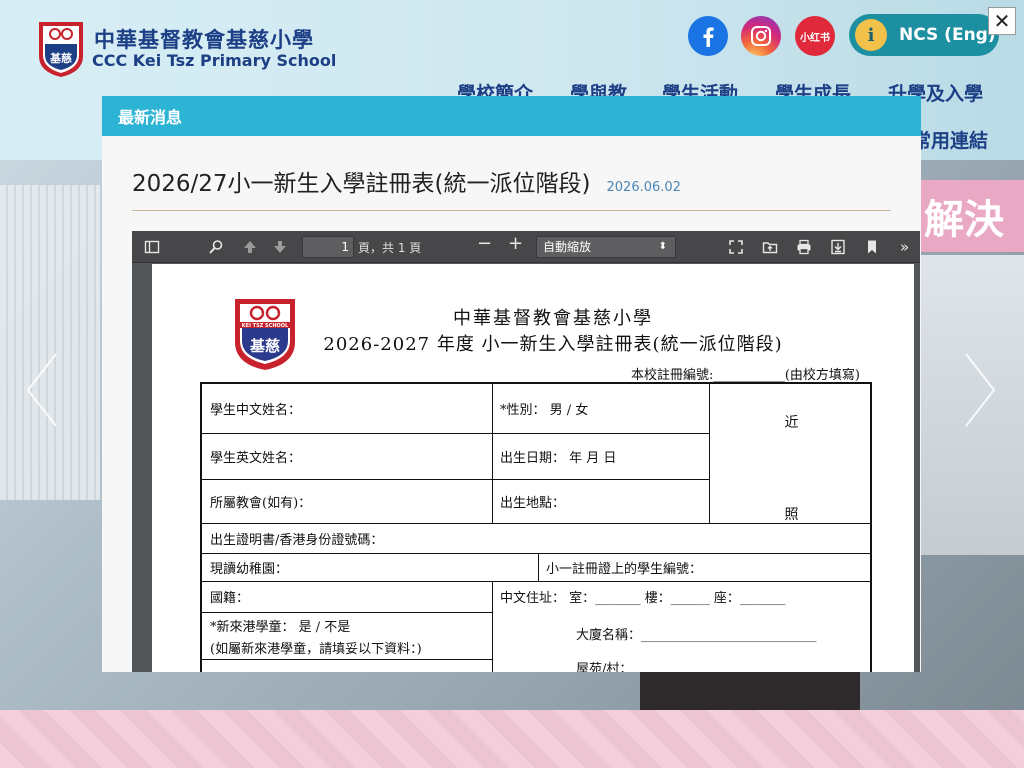  What do you see at coordinates (964, 220) in the screenshot?
I see `hero-caption-text: 解決` at bounding box center [964, 220].